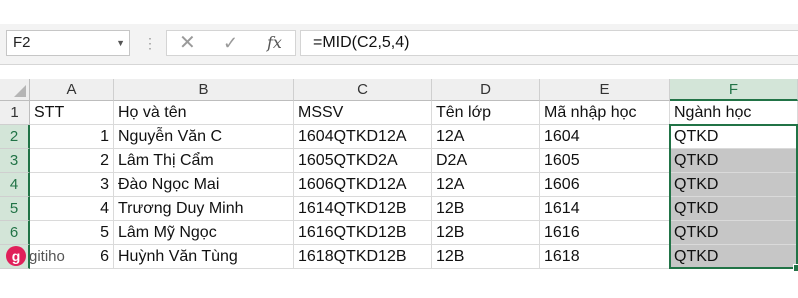 This screenshot has height=298, width=798. Describe the element at coordinates (204, 113) in the screenshot. I see `cell-b1: Họ và tên` at that location.